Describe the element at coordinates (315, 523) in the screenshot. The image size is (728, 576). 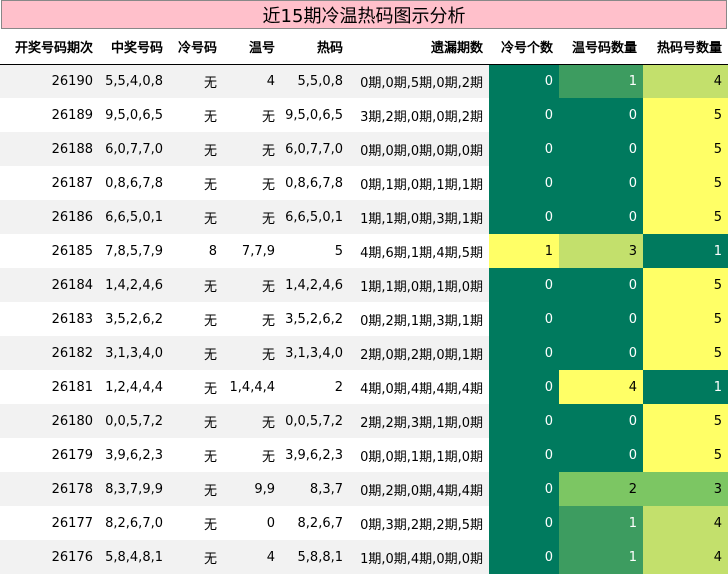
I see `cell-hot-numbers: 8,2,6,7` at that location.